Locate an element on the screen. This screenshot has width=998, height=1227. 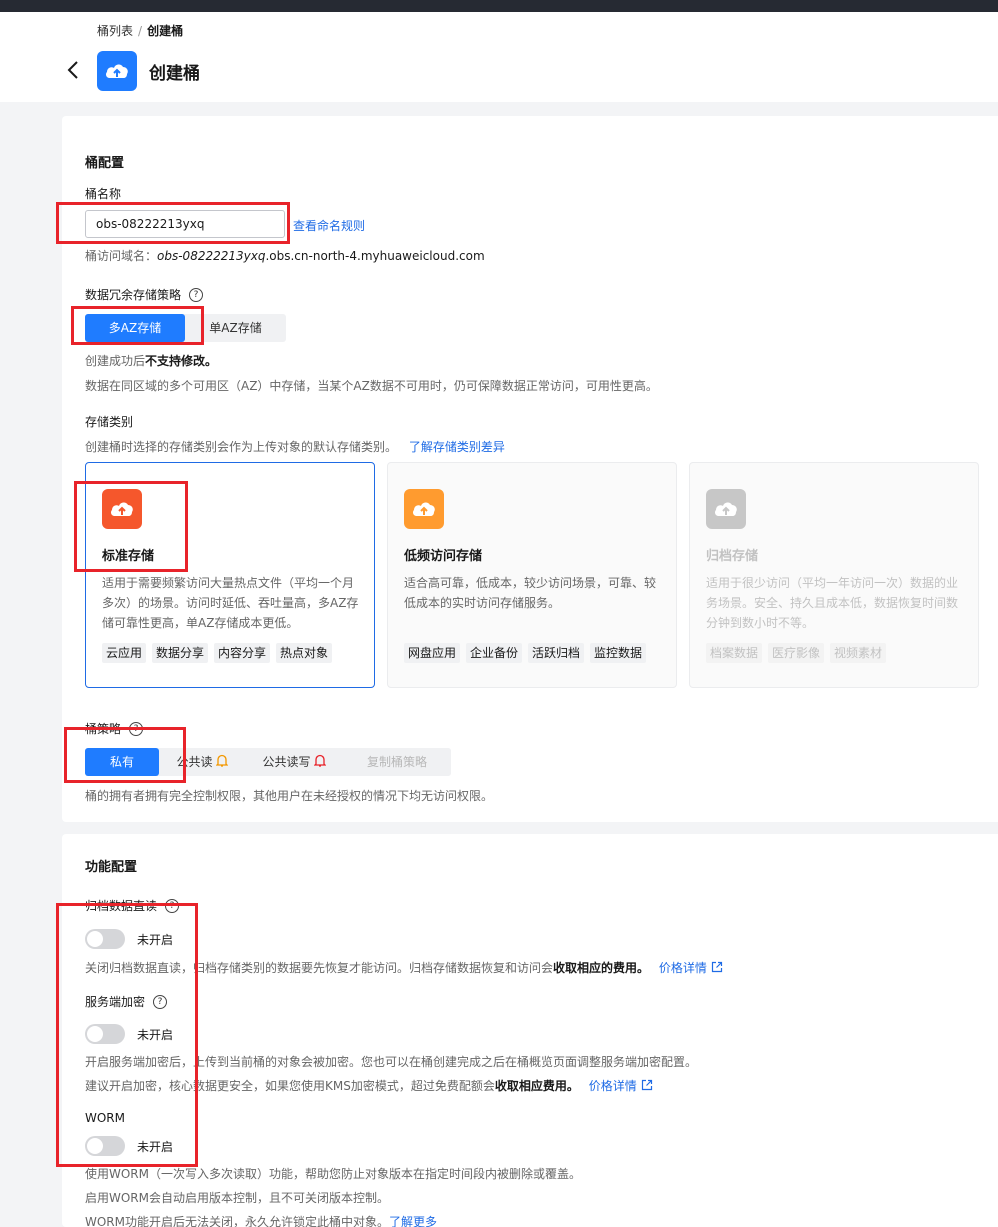
breadcrumb-bucket-list: 桶列表 is located at coordinates (115, 31).